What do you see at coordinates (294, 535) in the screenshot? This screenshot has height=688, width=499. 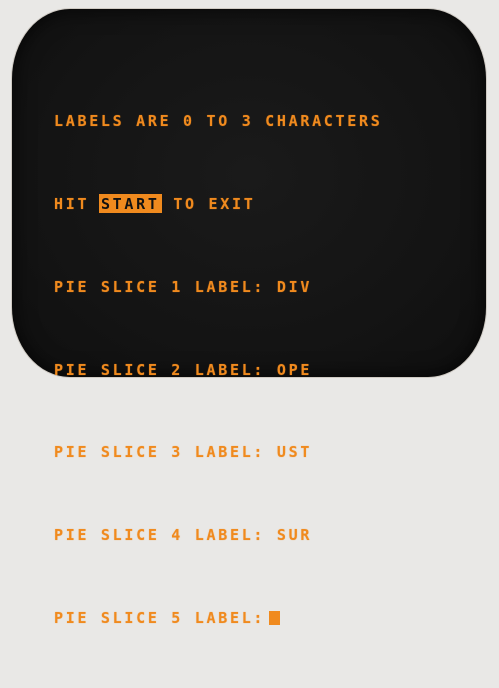 I see `prompt-value: SUR` at bounding box center [294, 535].